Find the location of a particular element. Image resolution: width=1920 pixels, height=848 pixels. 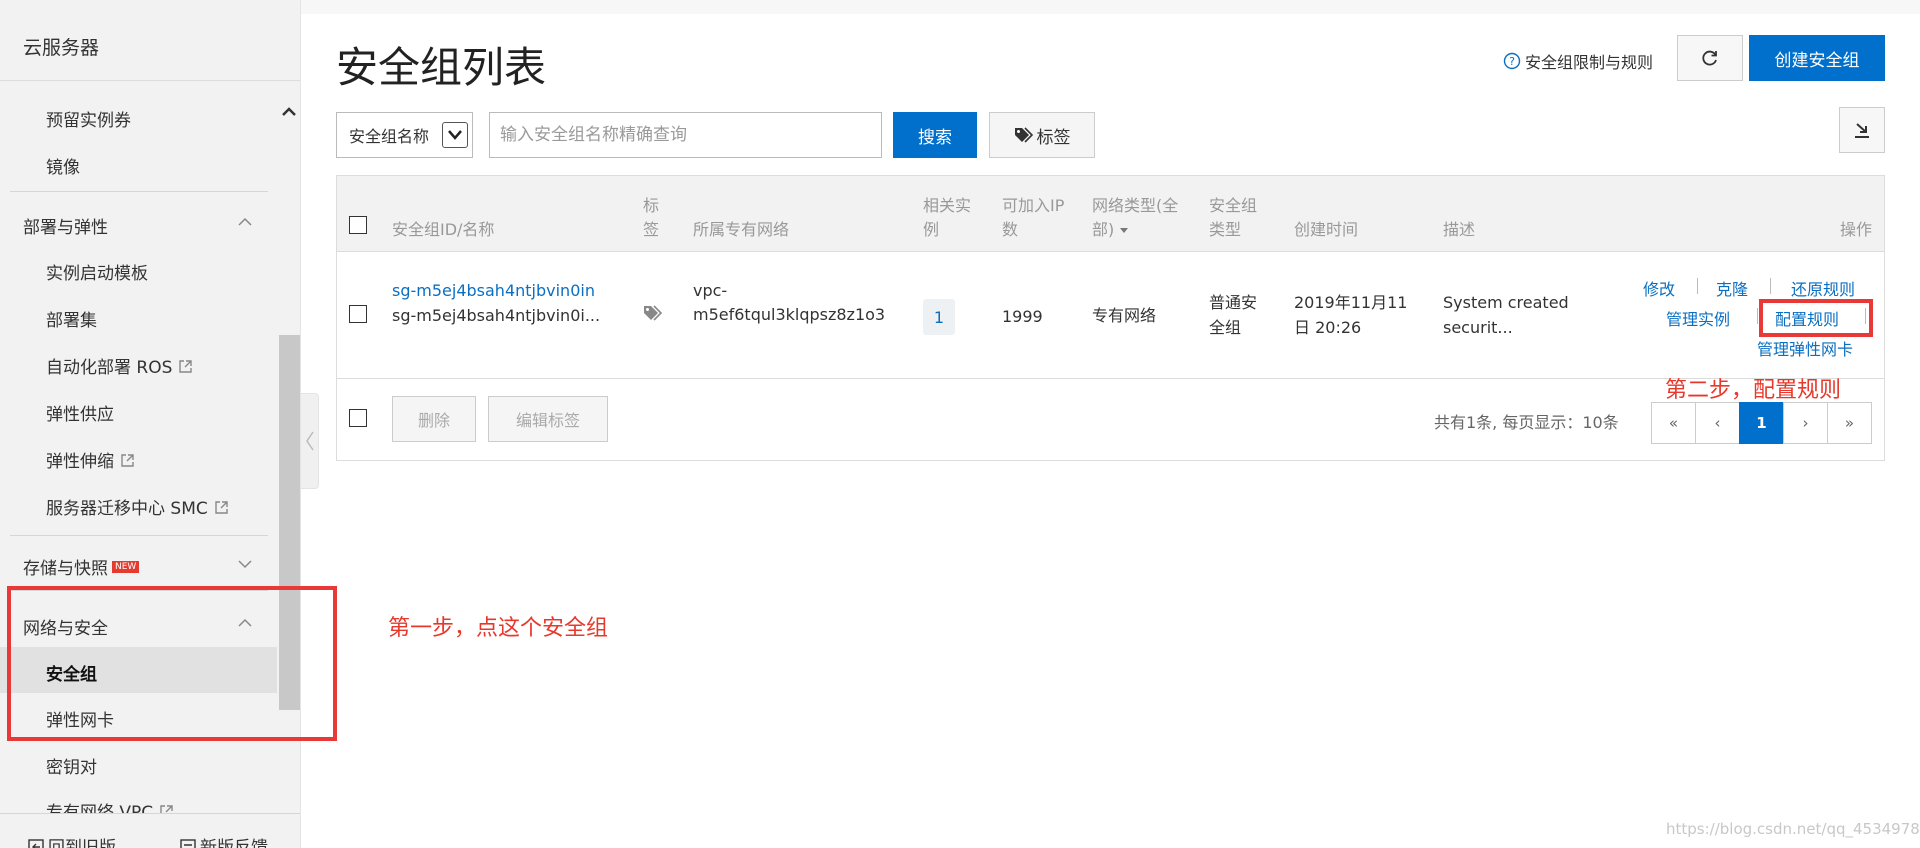

column-tag-line2: 签 is located at coordinates (651, 229).